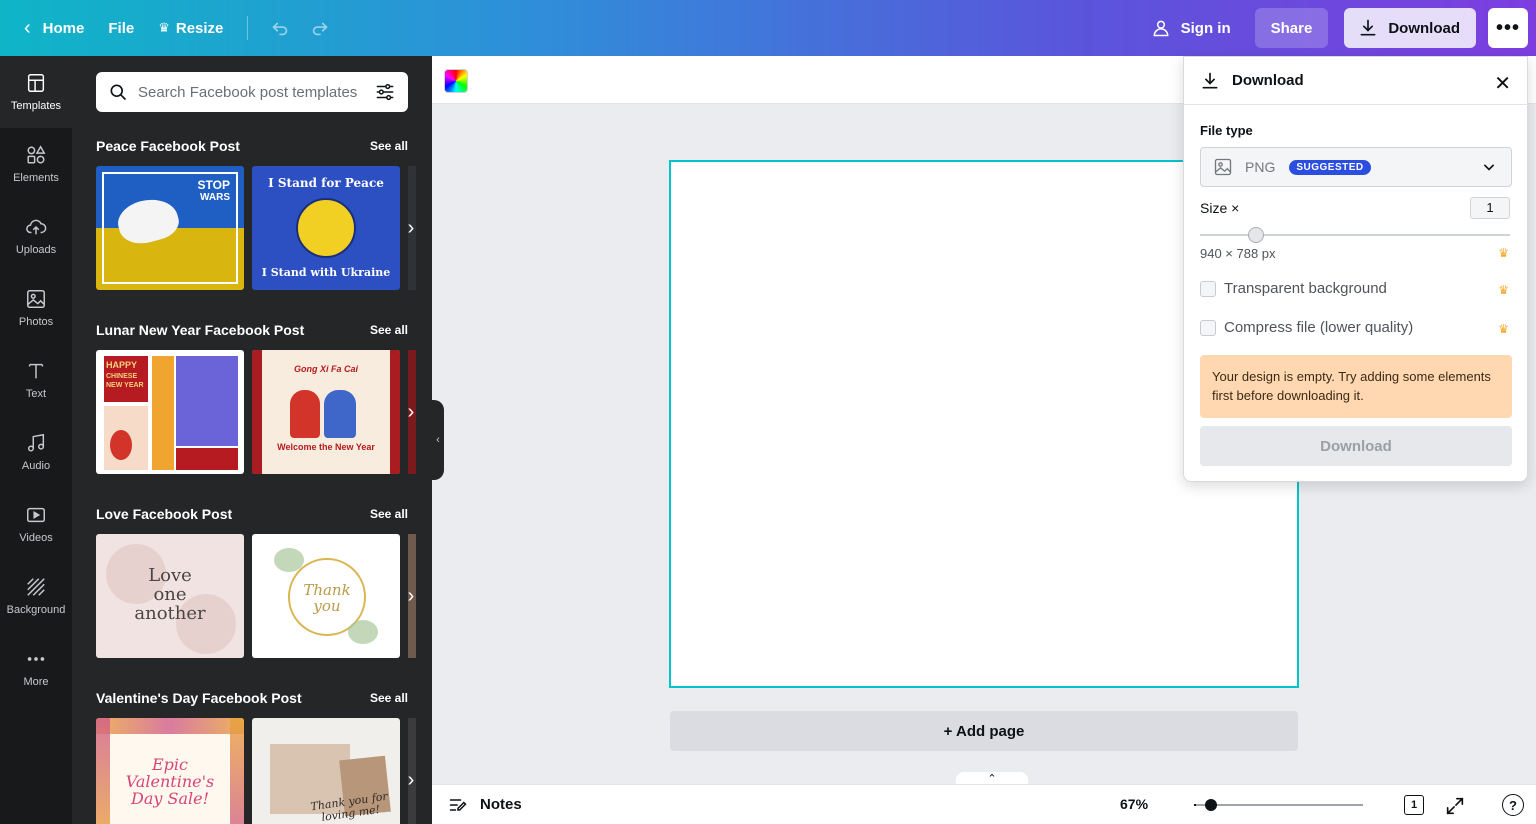  I want to click on rail-item-more: More, so click(36, 668).